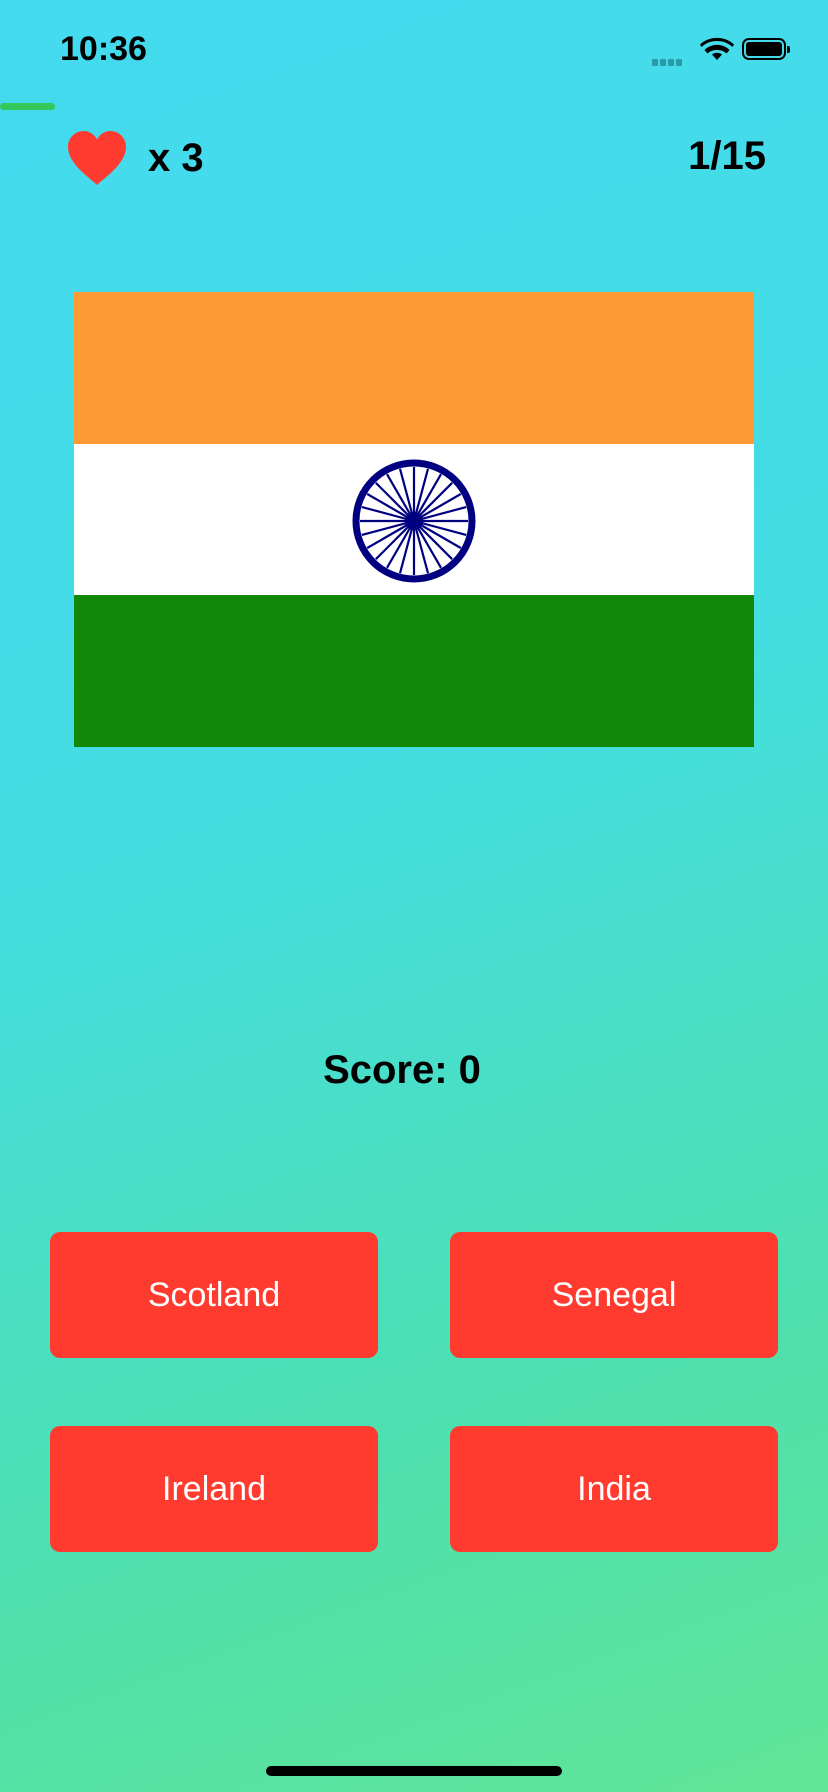  Describe the element at coordinates (614, 1489) in the screenshot. I see `answer-button-india: India` at that location.